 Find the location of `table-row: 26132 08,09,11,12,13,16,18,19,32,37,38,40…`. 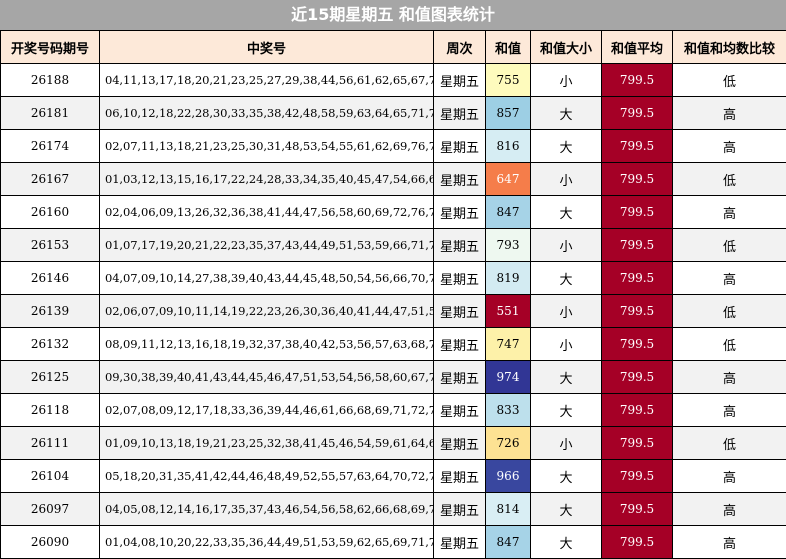

table-row: 26132 08,09,11,12,13,16,18,19,32,37,38,40… is located at coordinates (393, 344).